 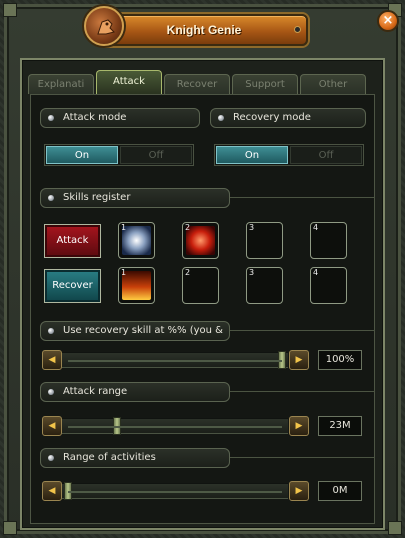 What do you see at coordinates (175, 426) in the screenshot?
I see `attack-range-slider` at bounding box center [175, 426].